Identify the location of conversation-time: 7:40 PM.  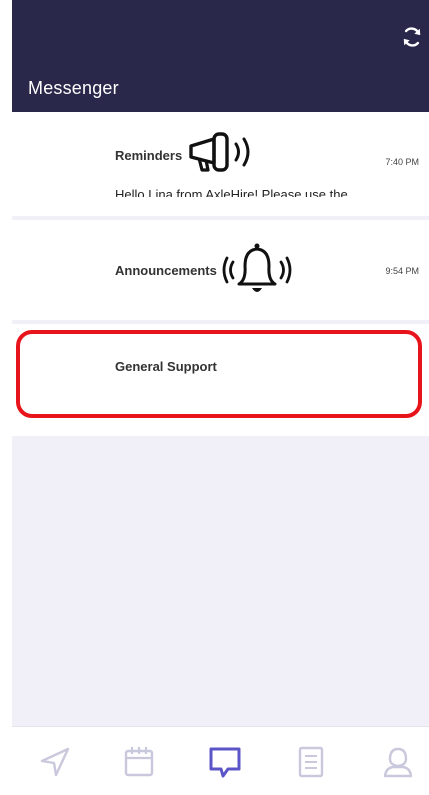
(402, 162).